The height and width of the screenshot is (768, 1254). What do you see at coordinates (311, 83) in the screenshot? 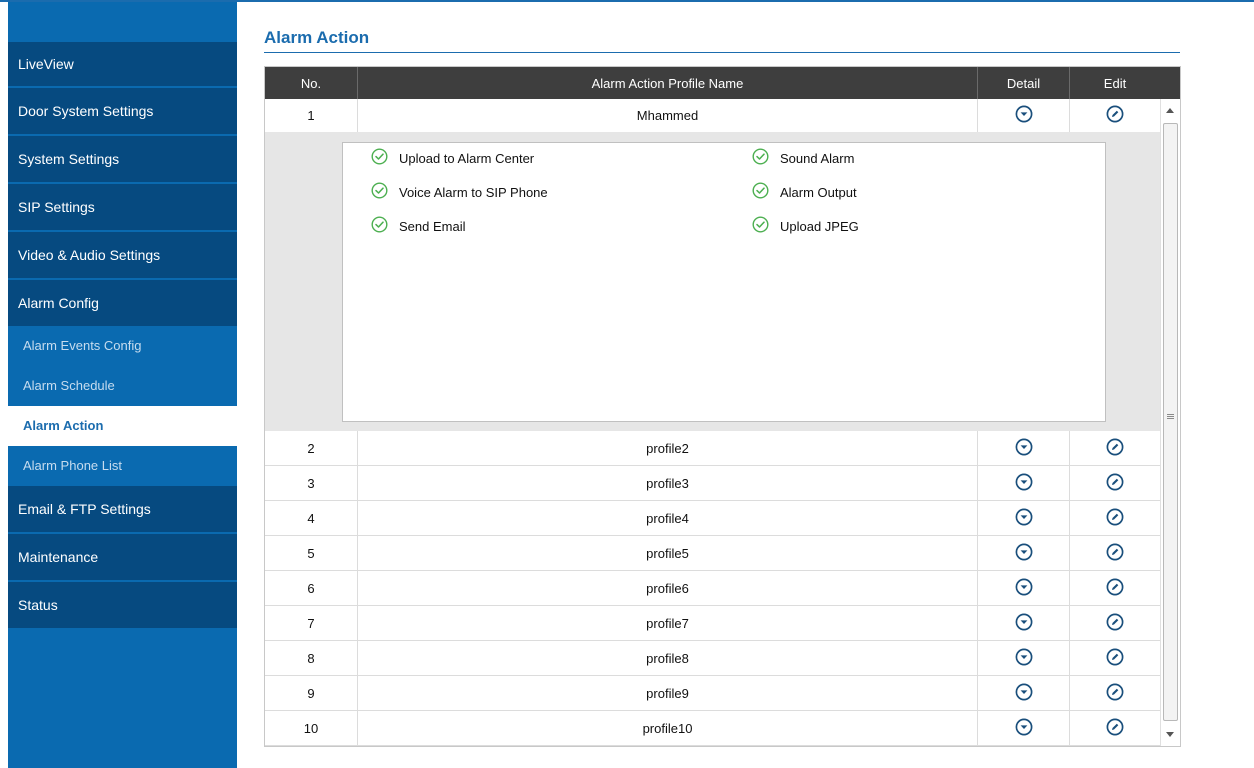
I see `header-no: No.` at bounding box center [311, 83].